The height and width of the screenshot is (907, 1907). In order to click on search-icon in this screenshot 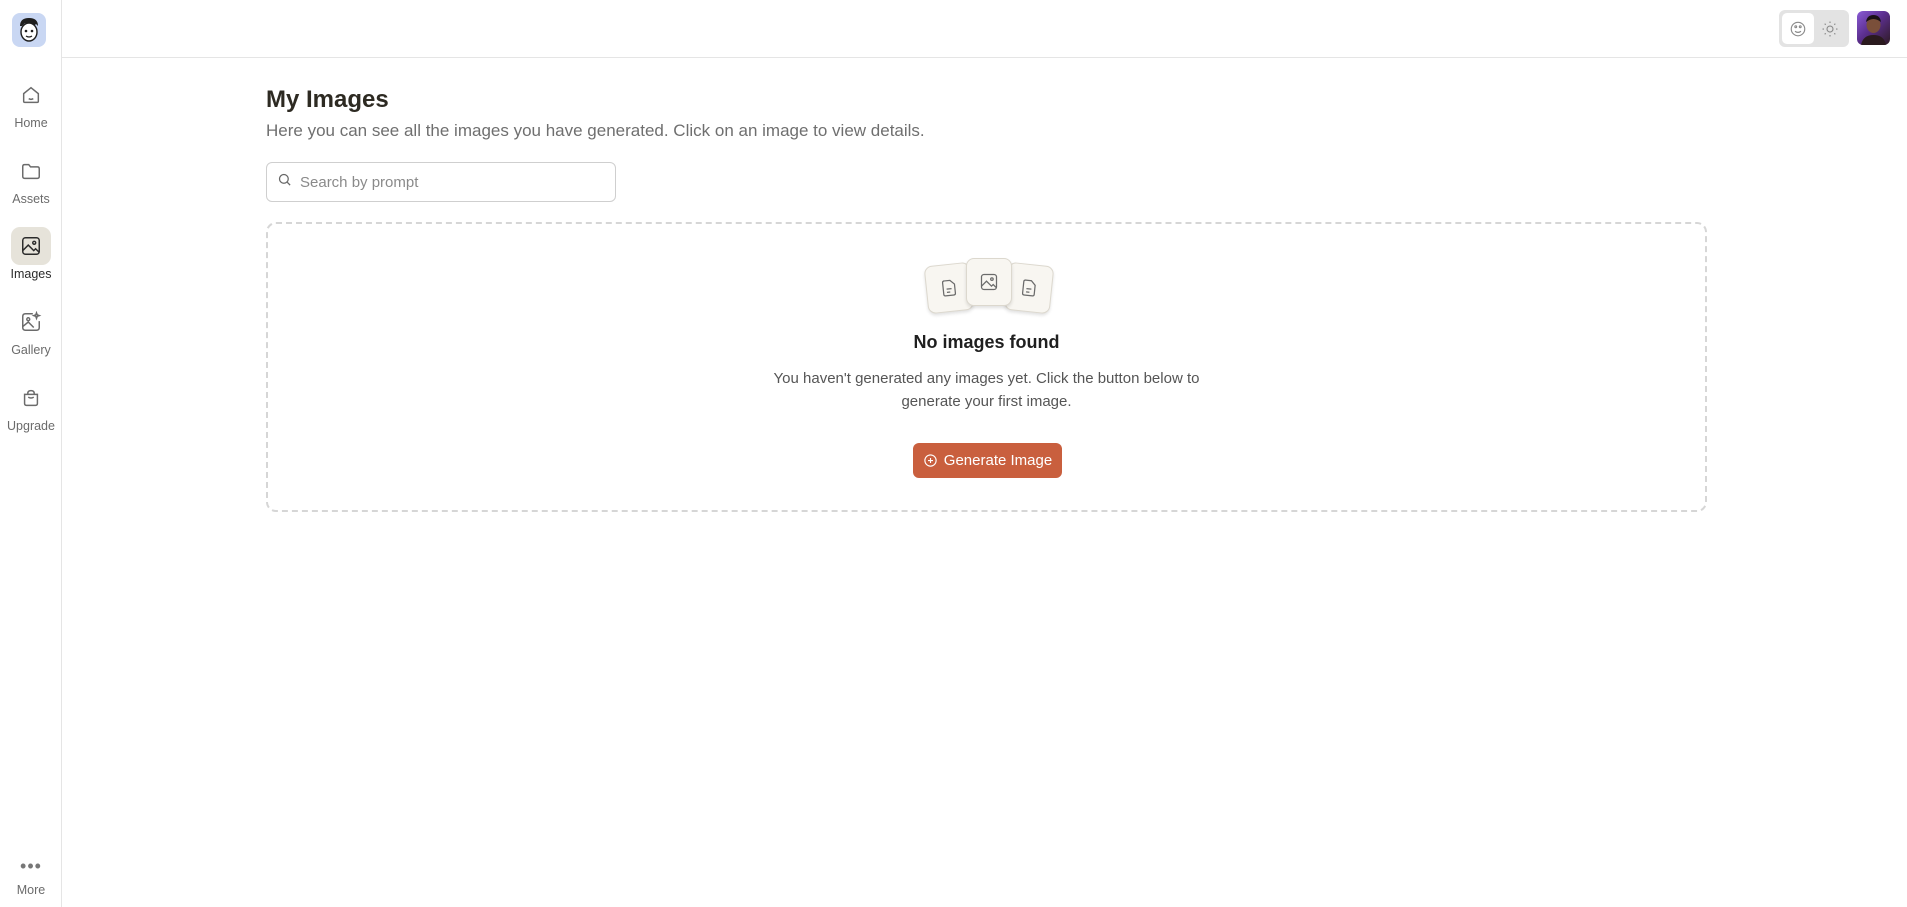, I will do `click(284, 182)`.